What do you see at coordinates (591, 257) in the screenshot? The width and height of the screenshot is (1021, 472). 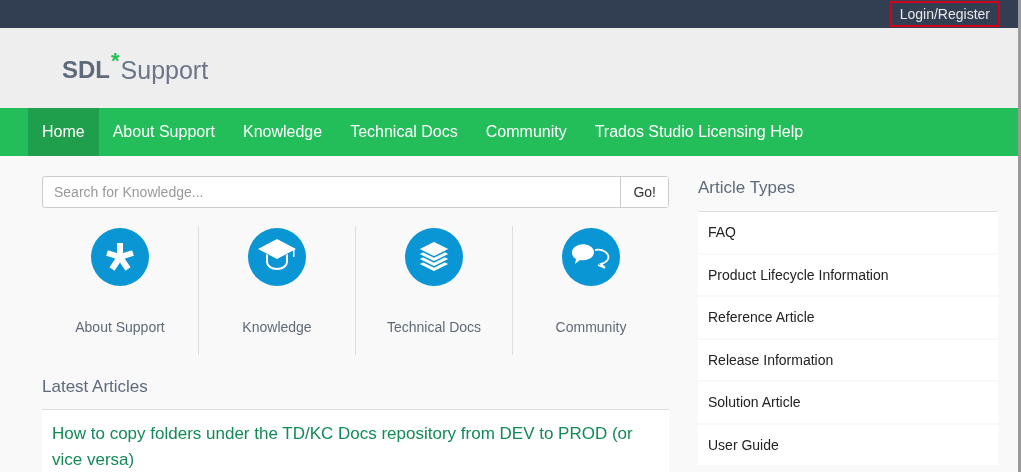 I see `chat-bubbles-icon` at bounding box center [591, 257].